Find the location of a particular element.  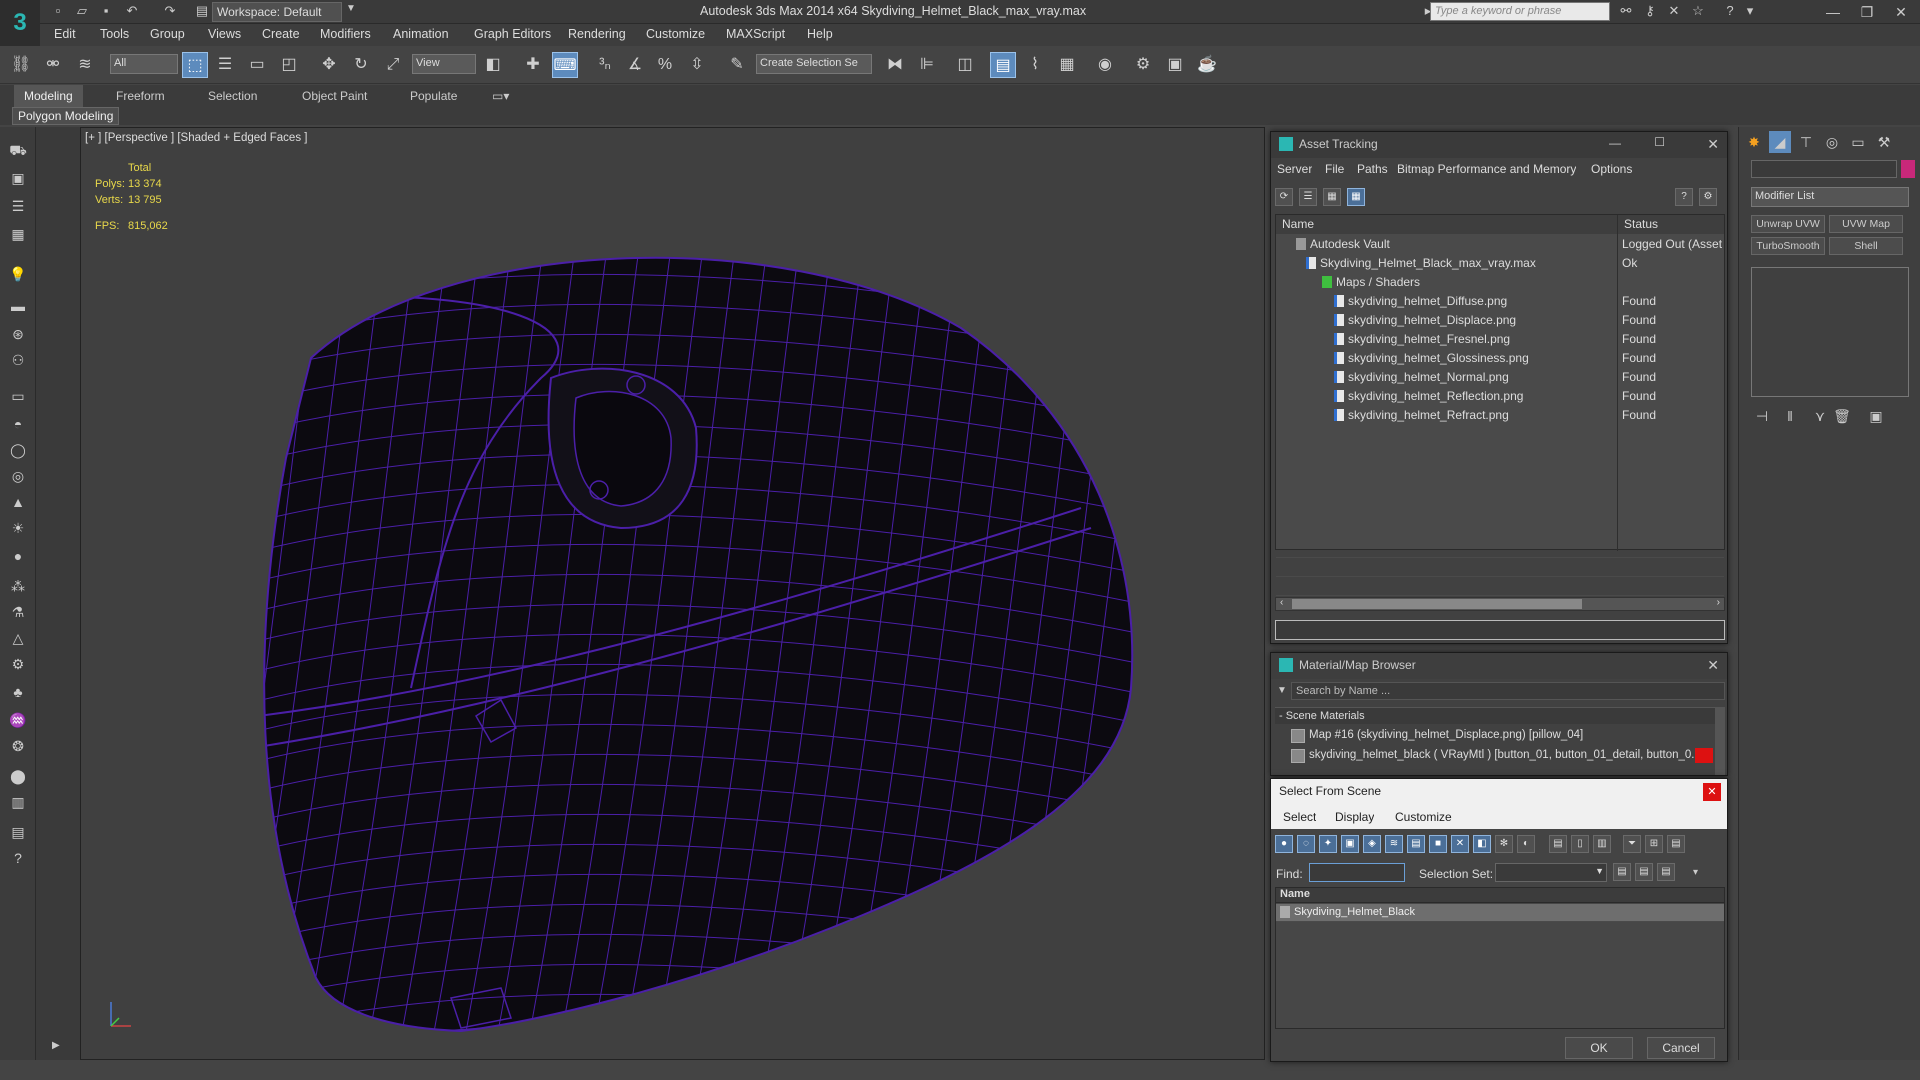

pin-stack-icon: ⊣ is located at coordinates (1762, 416).